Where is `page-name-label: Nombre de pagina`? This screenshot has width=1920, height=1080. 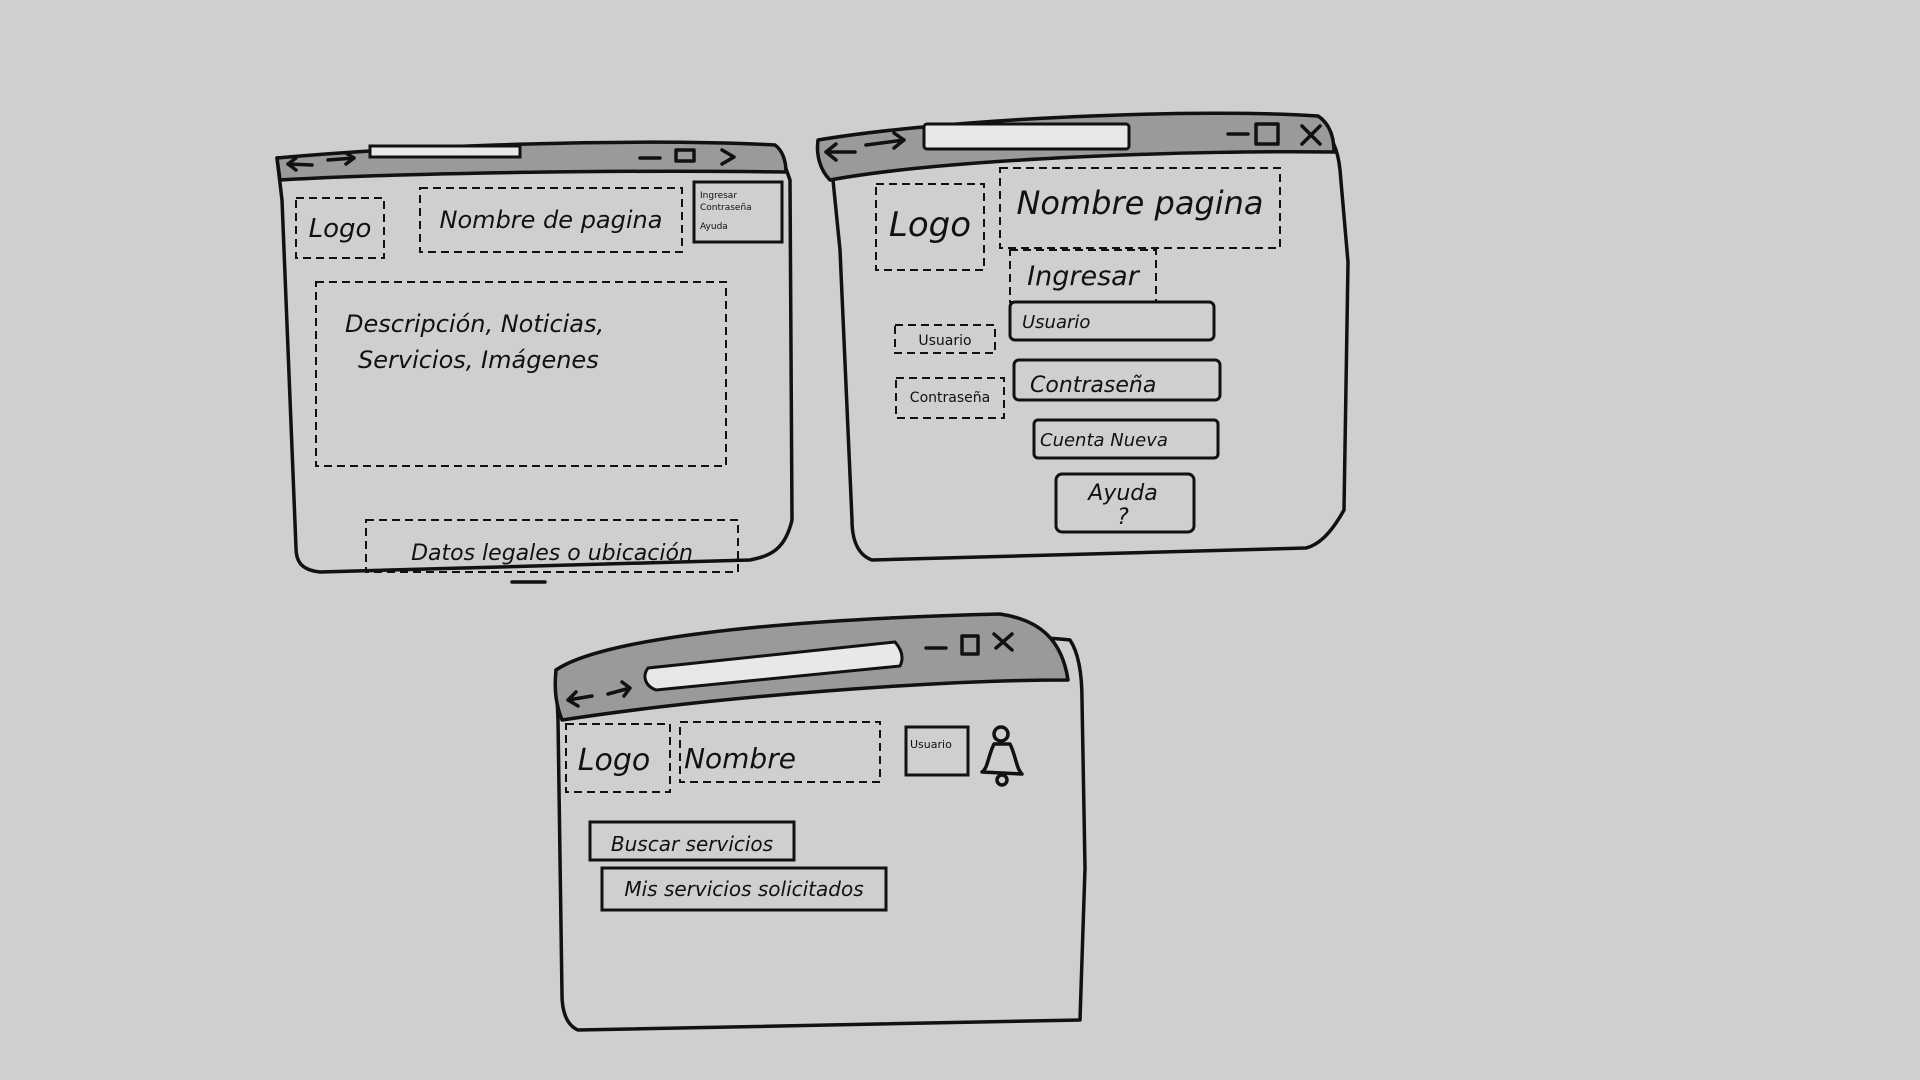
page-name-label: Nombre de pagina is located at coordinates (551, 220).